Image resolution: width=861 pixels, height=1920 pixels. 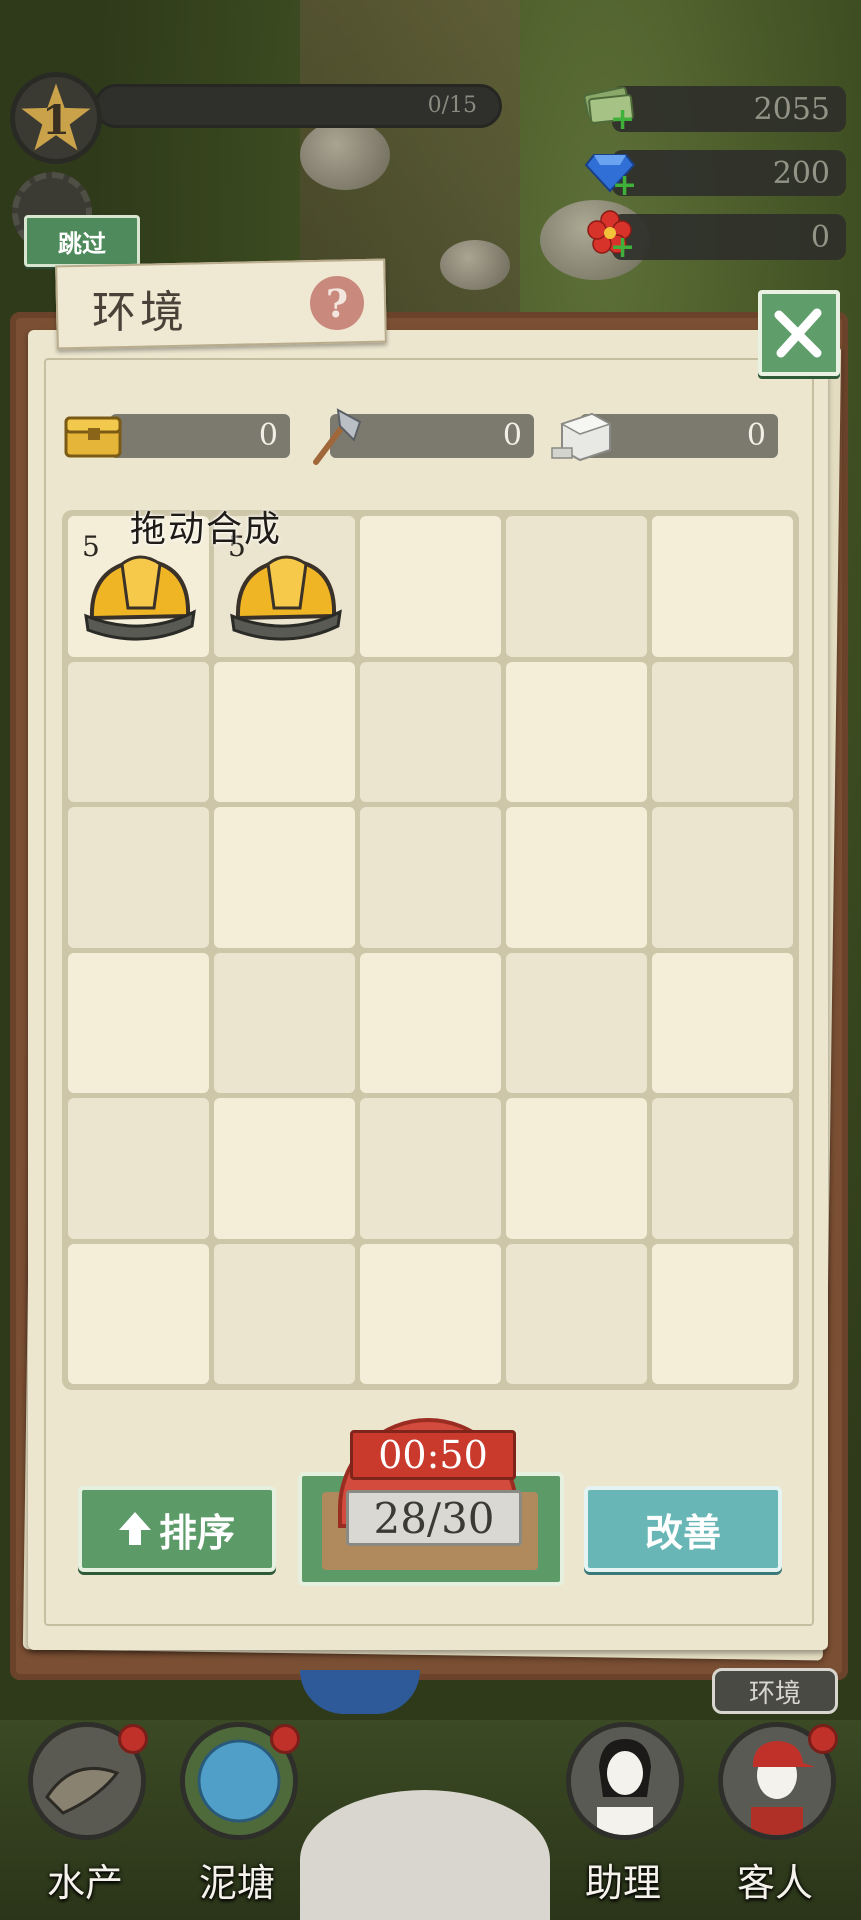 What do you see at coordinates (82, 241) in the screenshot?
I see `skip-button: 跳过` at bounding box center [82, 241].